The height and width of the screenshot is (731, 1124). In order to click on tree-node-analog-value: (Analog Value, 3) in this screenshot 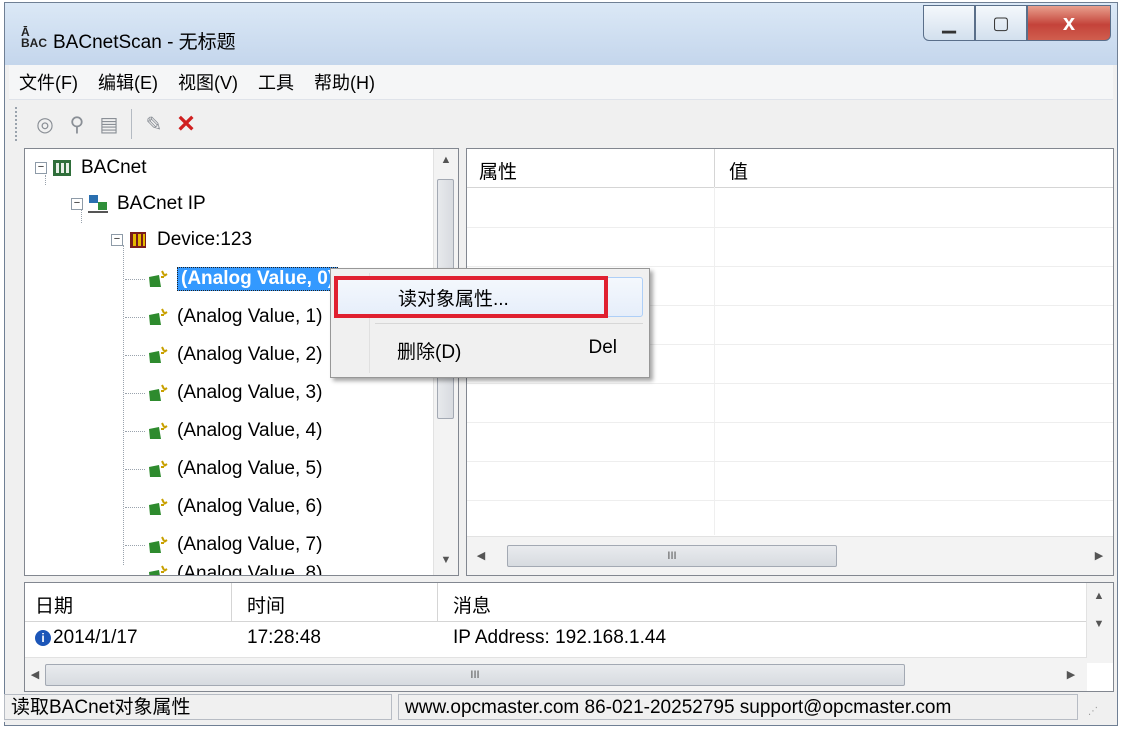, I will do `click(234, 393)`.